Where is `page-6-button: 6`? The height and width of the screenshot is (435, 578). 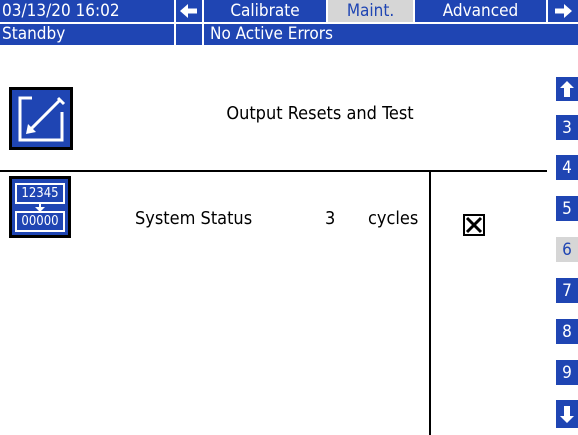 page-6-button: 6 is located at coordinates (567, 249).